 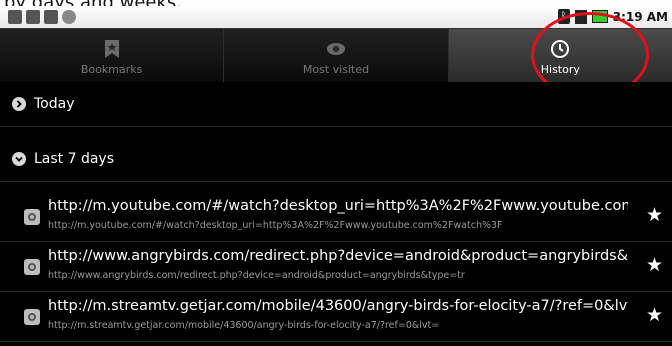 What do you see at coordinates (111, 69) in the screenshot?
I see `tab-label: Bookmarks` at bounding box center [111, 69].